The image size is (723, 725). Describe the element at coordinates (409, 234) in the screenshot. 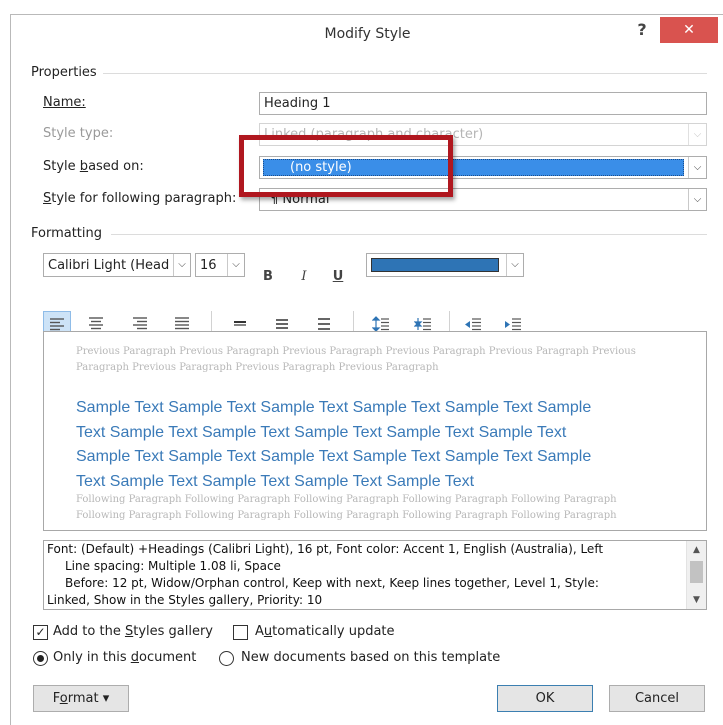

I see `formatting-divider` at that location.